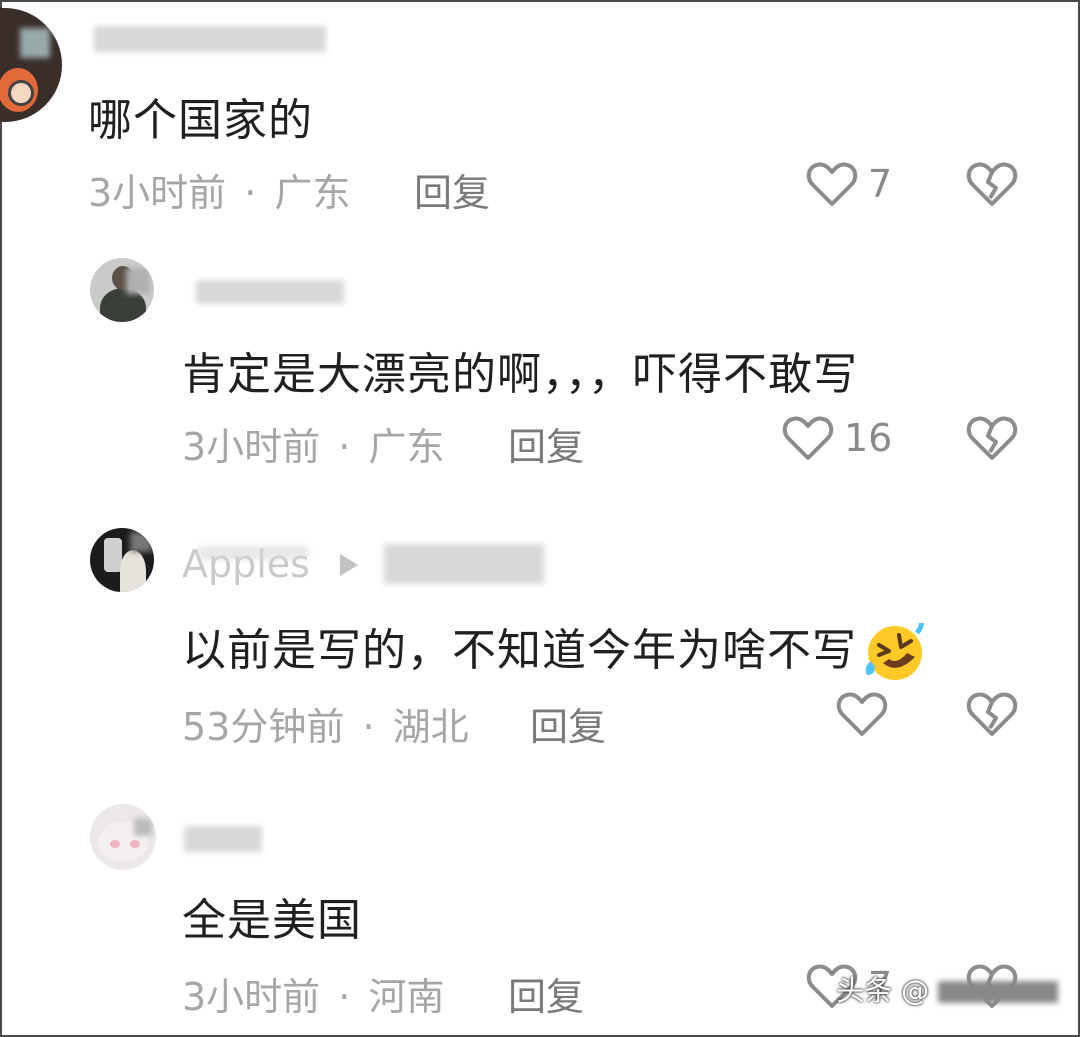 Image resolution: width=1080 pixels, height=1037 pixels. Describe the element at coordinates (880, 184) in the screenshot. I see `like-count: 7` at that location.